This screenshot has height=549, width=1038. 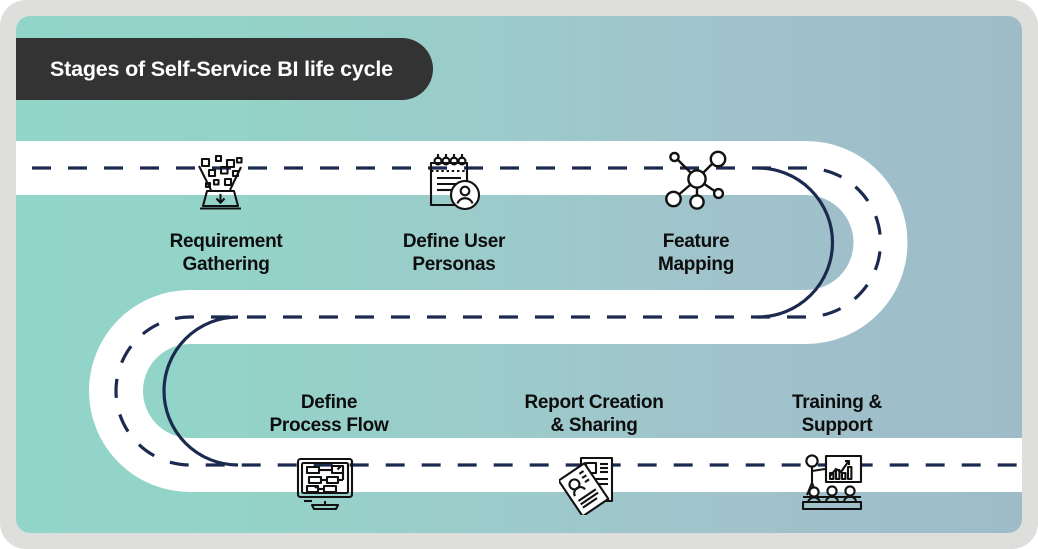 I want to click on stage-icon-define-process-flow, so click(x=325, y=485).